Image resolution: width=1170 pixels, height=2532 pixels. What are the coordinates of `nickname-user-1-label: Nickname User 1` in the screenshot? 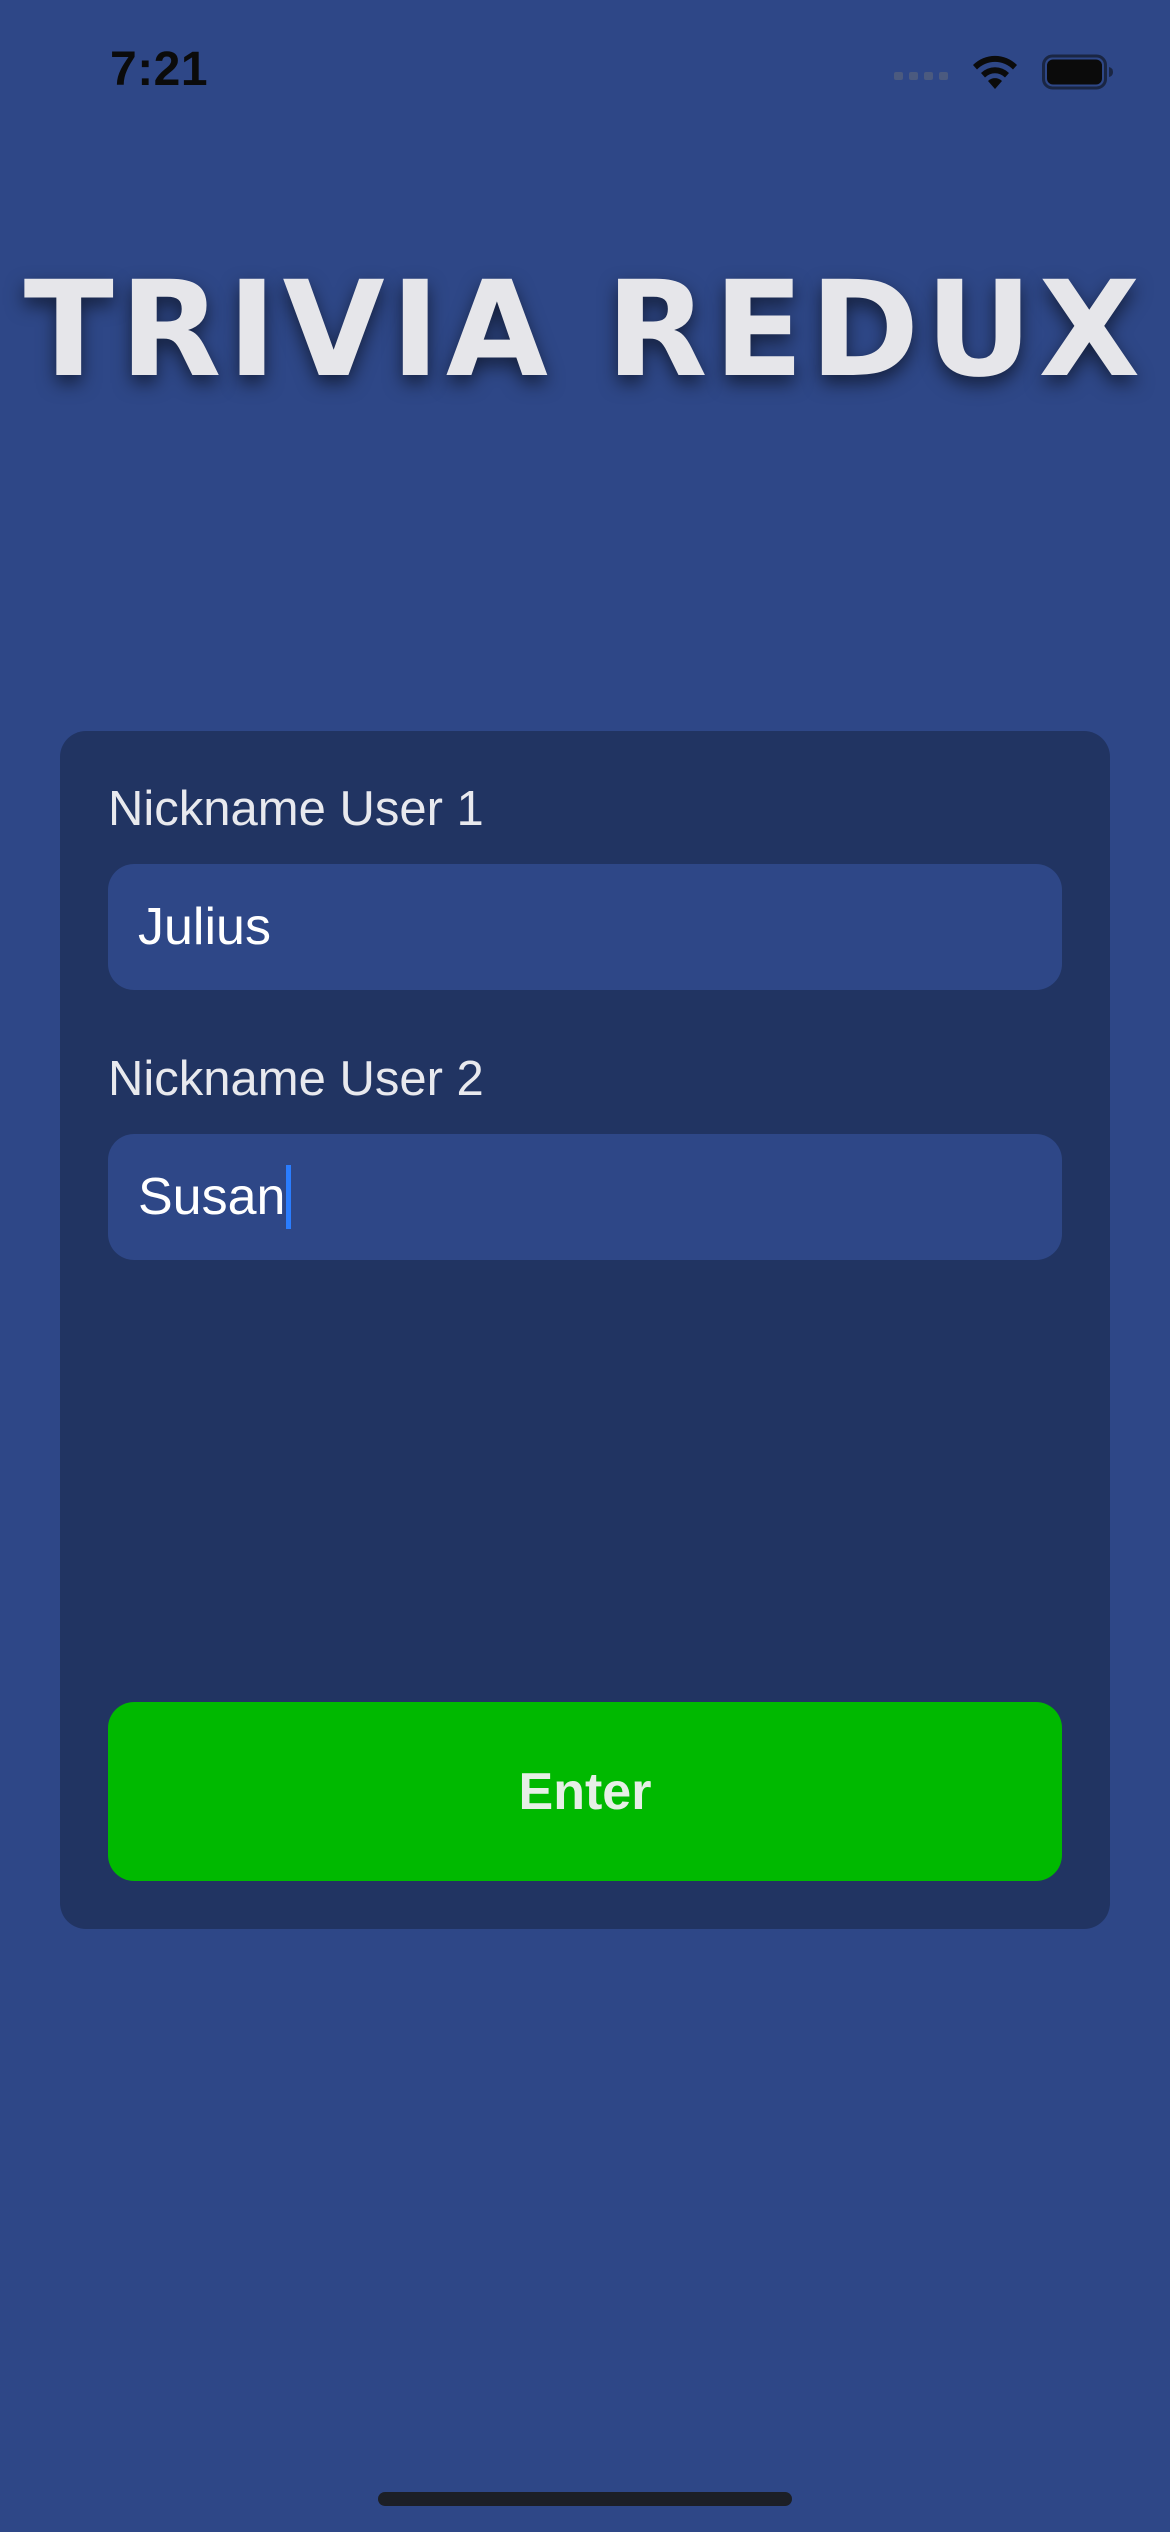 It's located at (296, 809).